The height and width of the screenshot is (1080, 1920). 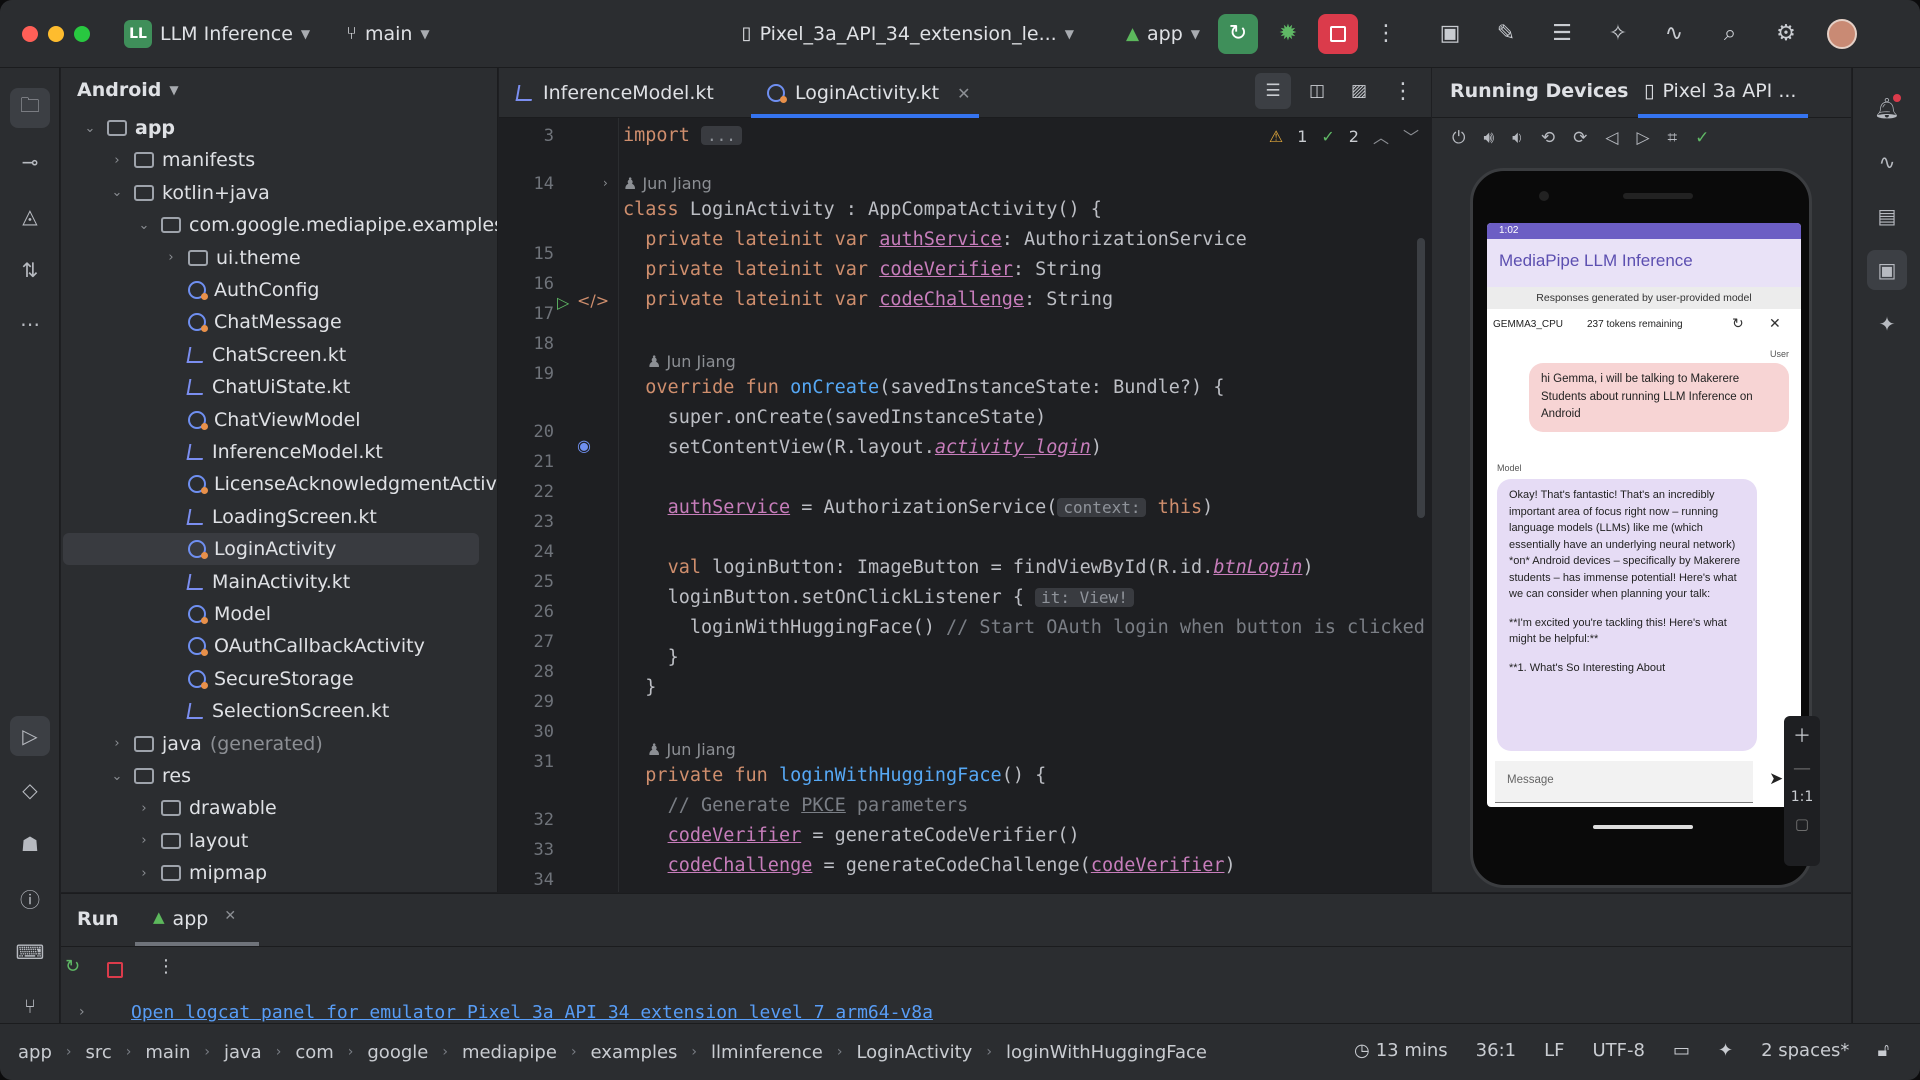 What do you see at coordinates (397, 1052) in the screenshot?
I see `breadcrumb-item: google` at bounding box center [397, 1052].